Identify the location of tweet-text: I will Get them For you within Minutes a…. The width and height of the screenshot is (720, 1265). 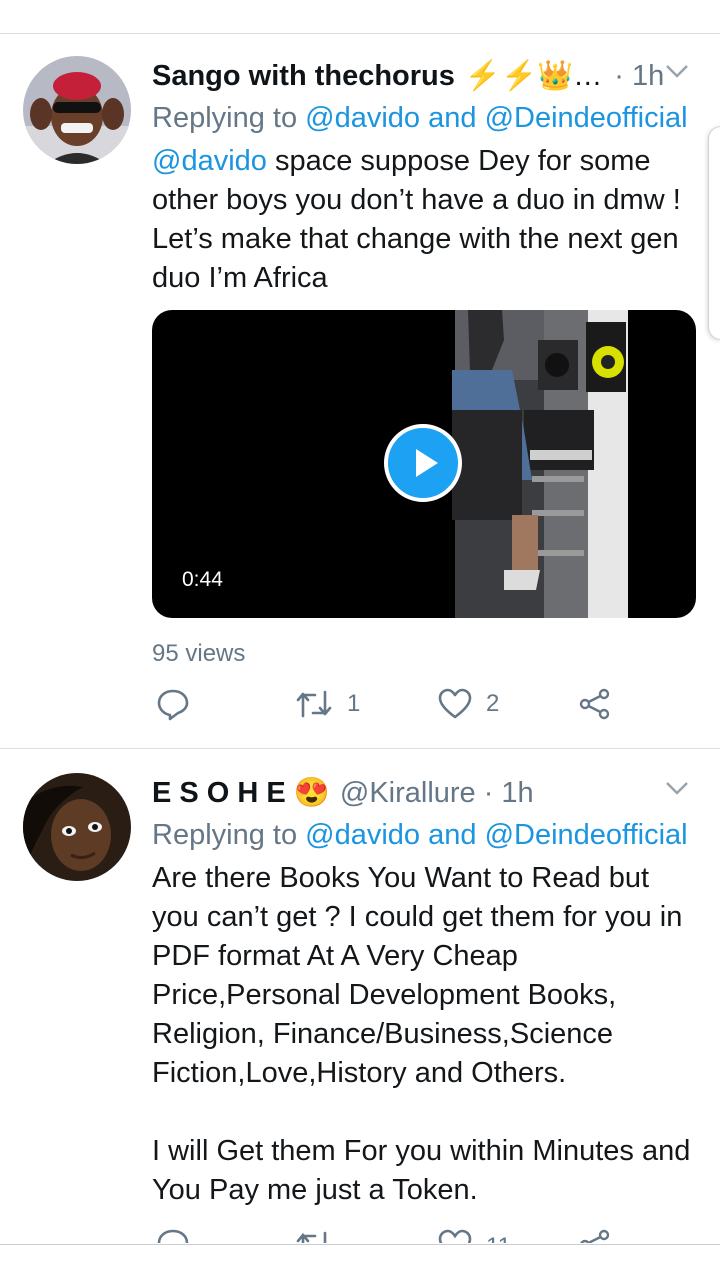
(421, 1170).